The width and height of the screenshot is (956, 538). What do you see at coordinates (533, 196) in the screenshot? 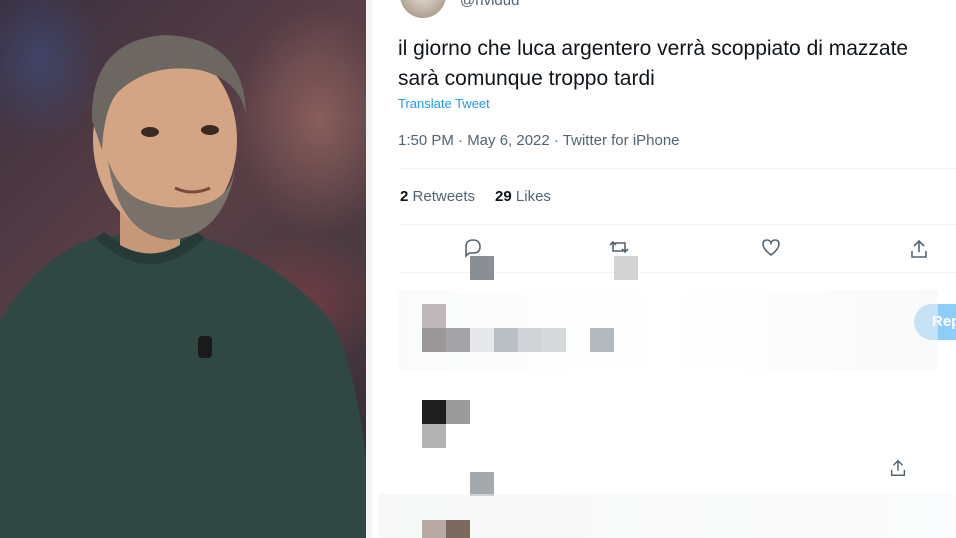
I see `likes-label: Likes` at bounding box center [533, 196].